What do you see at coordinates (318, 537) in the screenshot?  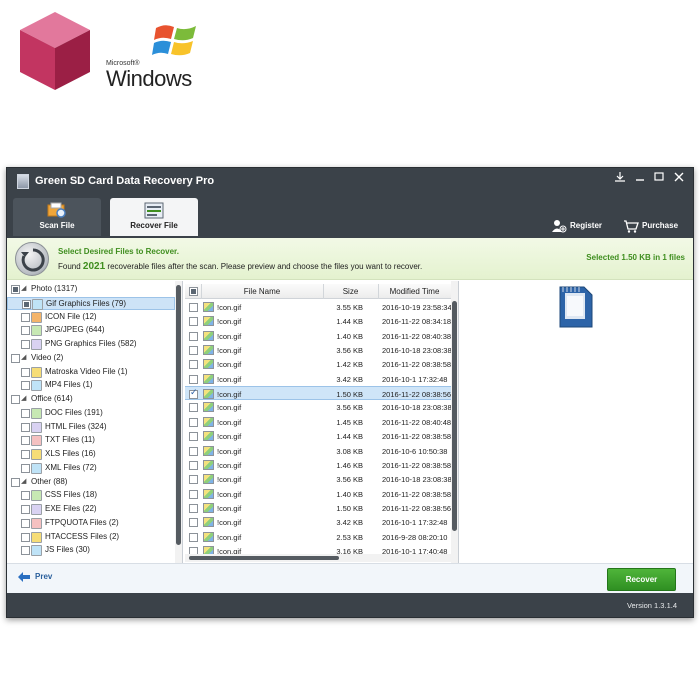 I see `table-row: !con.gif 2.53 KB 2016-9-28 08:20:10` at bounding box center [318, 537].